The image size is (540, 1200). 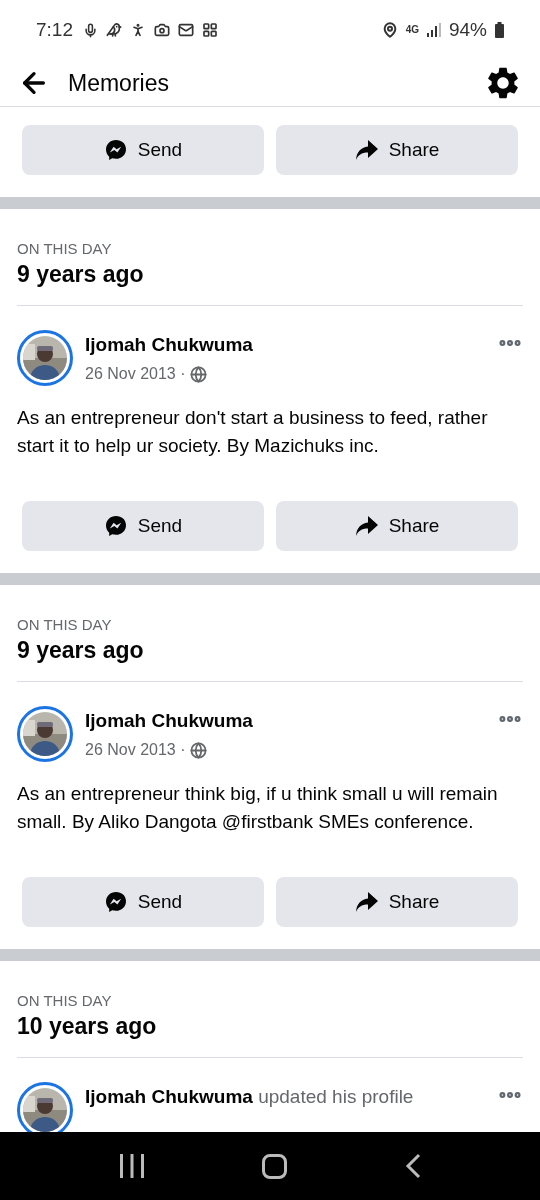 I want to click on battery-percent: 94%, so click(x=467, y=29).